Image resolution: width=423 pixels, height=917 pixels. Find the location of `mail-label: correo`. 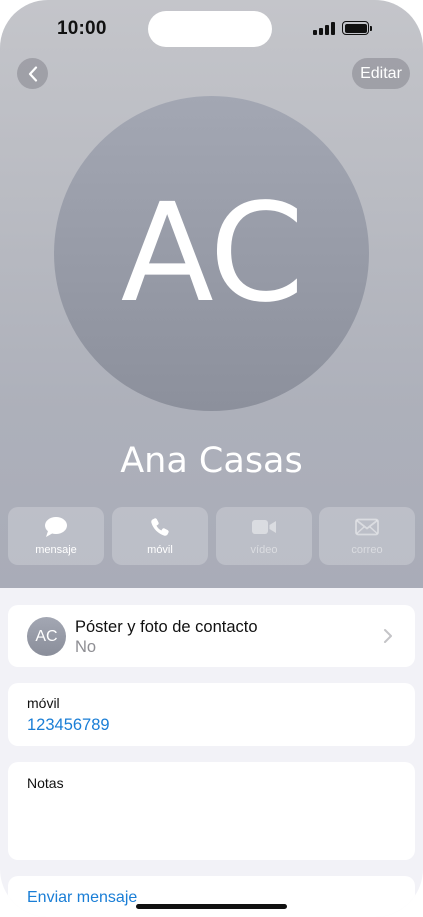

mail-label: correo is located at coordinates (367, 550).